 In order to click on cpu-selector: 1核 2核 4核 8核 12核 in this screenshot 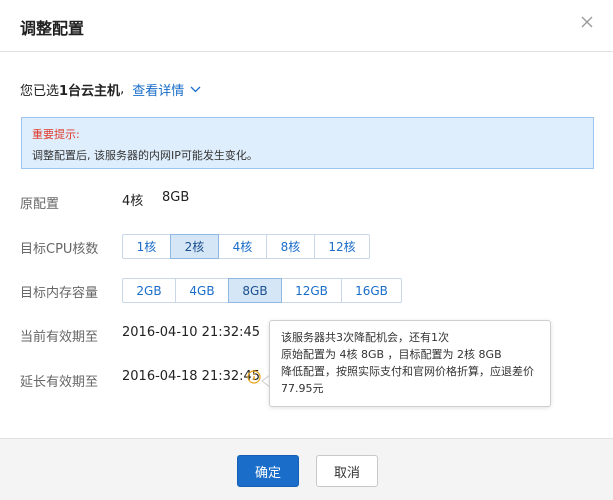, I will do `click(246, 246)`.